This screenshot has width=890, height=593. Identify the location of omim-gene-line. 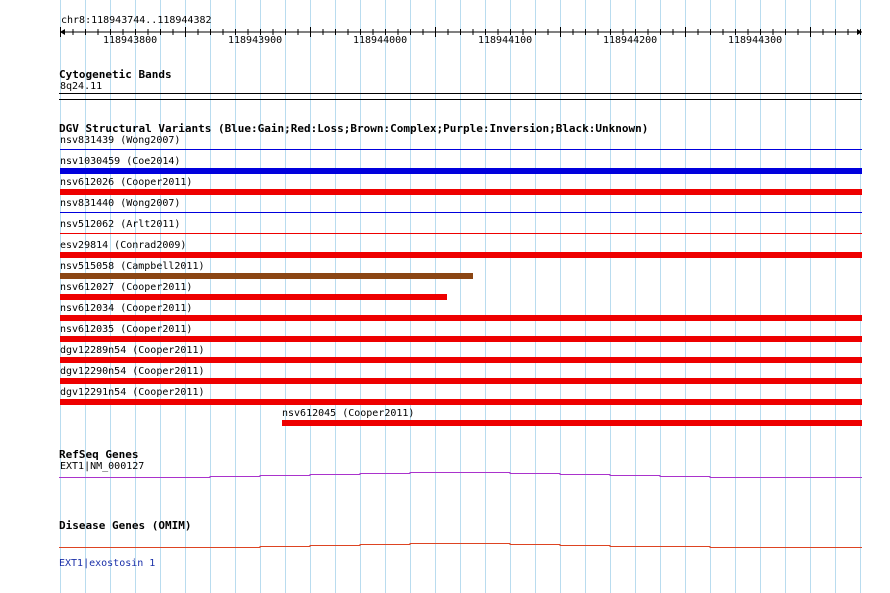
(460, 545).